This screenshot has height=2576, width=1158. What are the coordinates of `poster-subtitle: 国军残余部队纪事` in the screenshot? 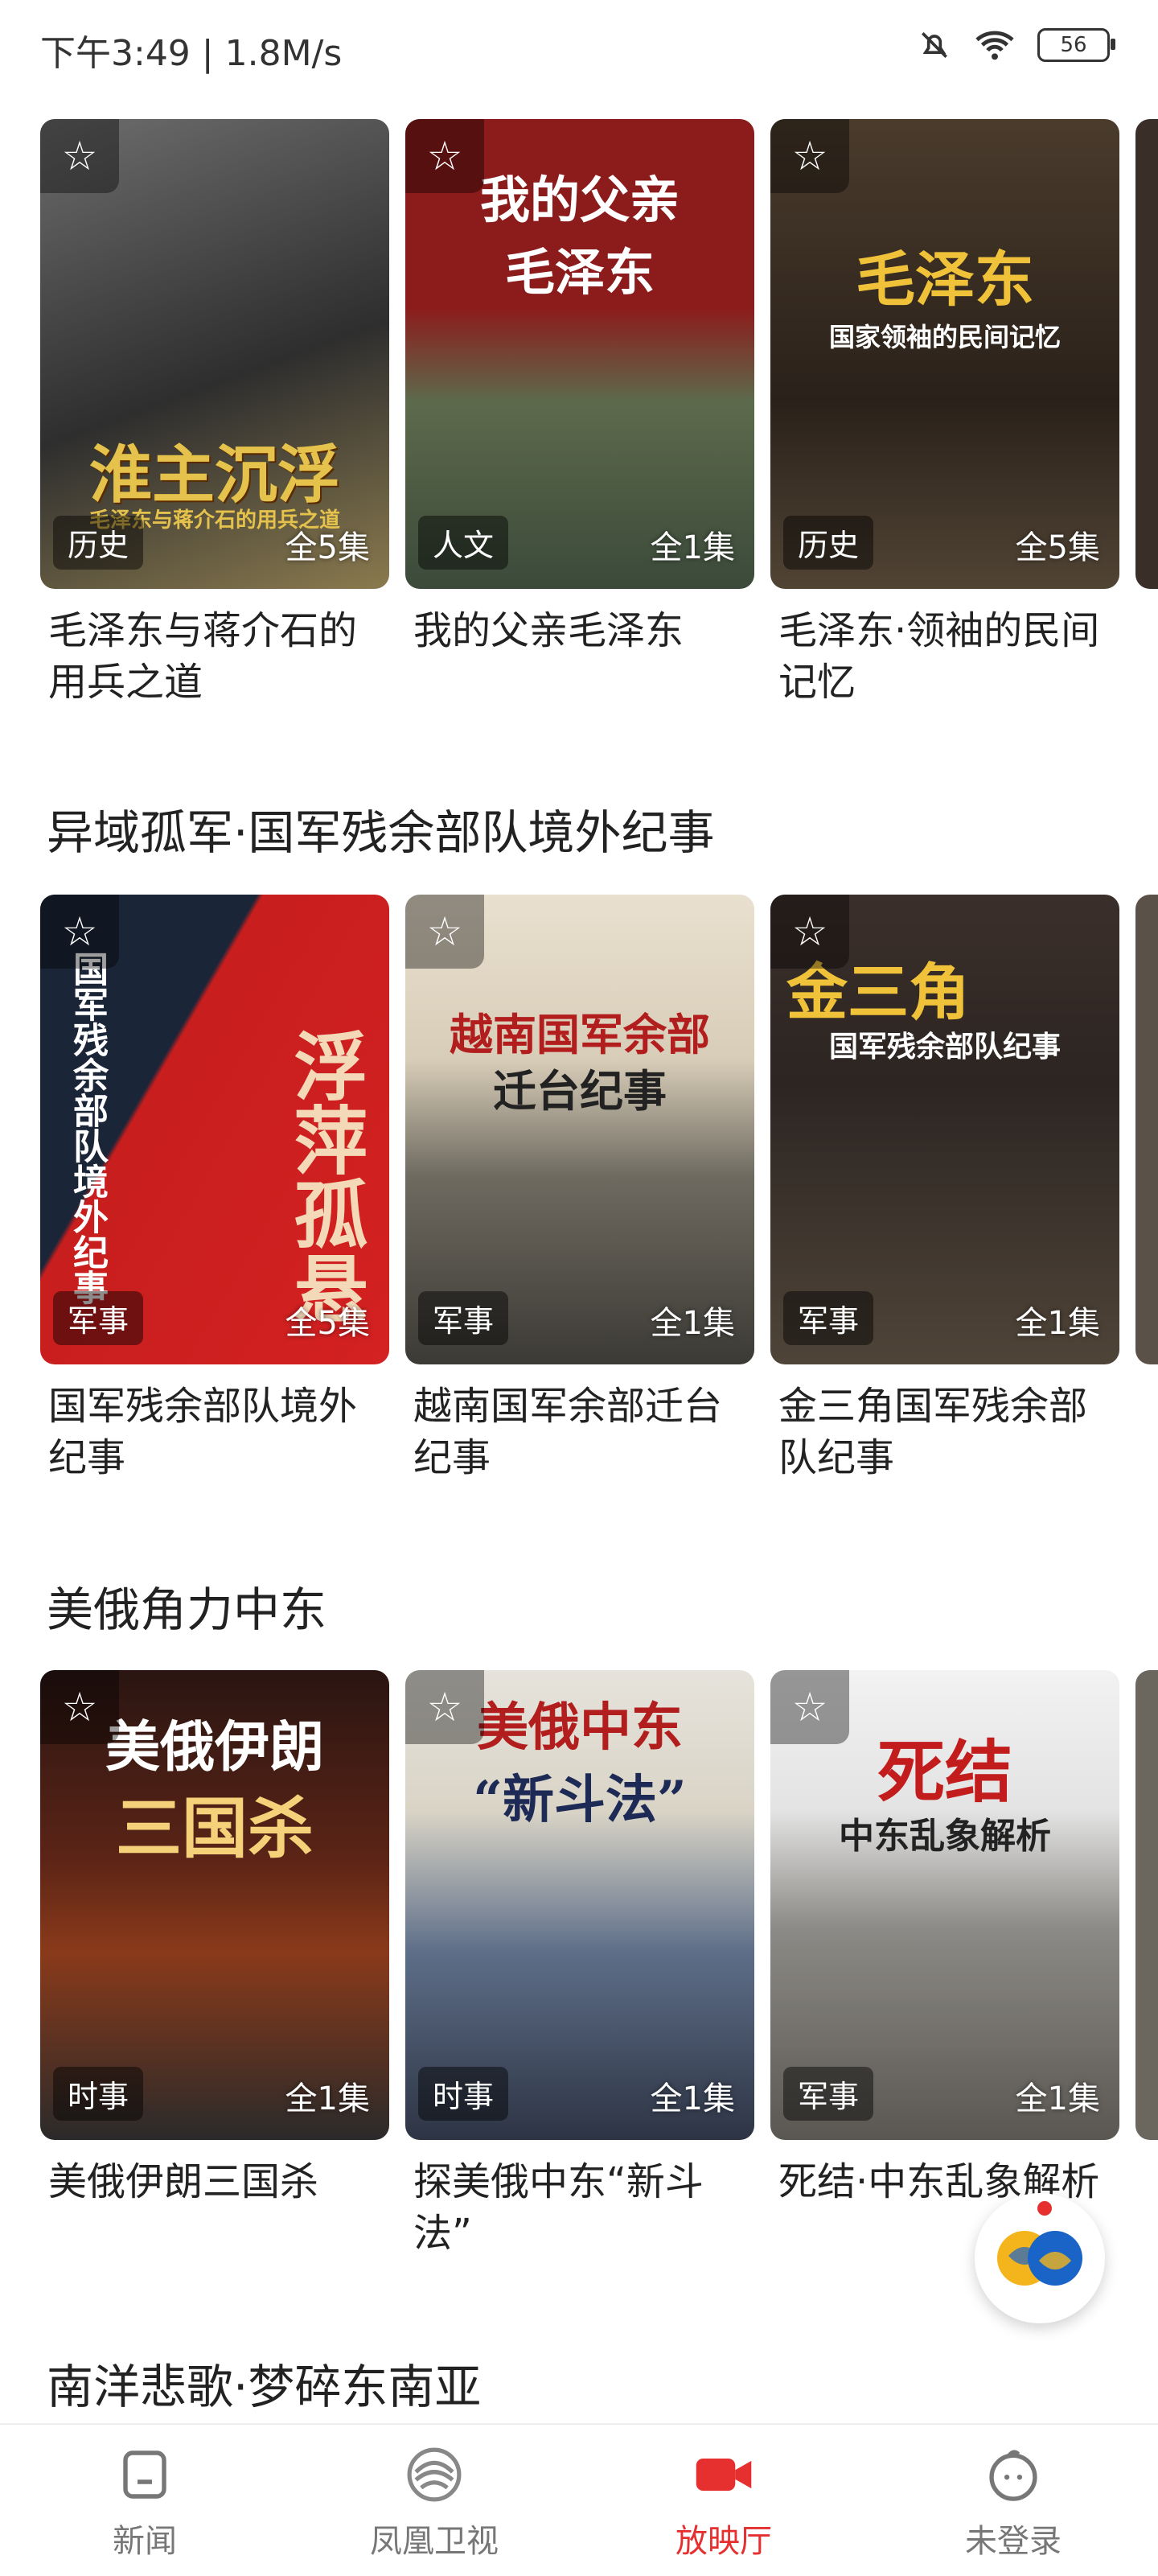 It's located at (944, 1047).